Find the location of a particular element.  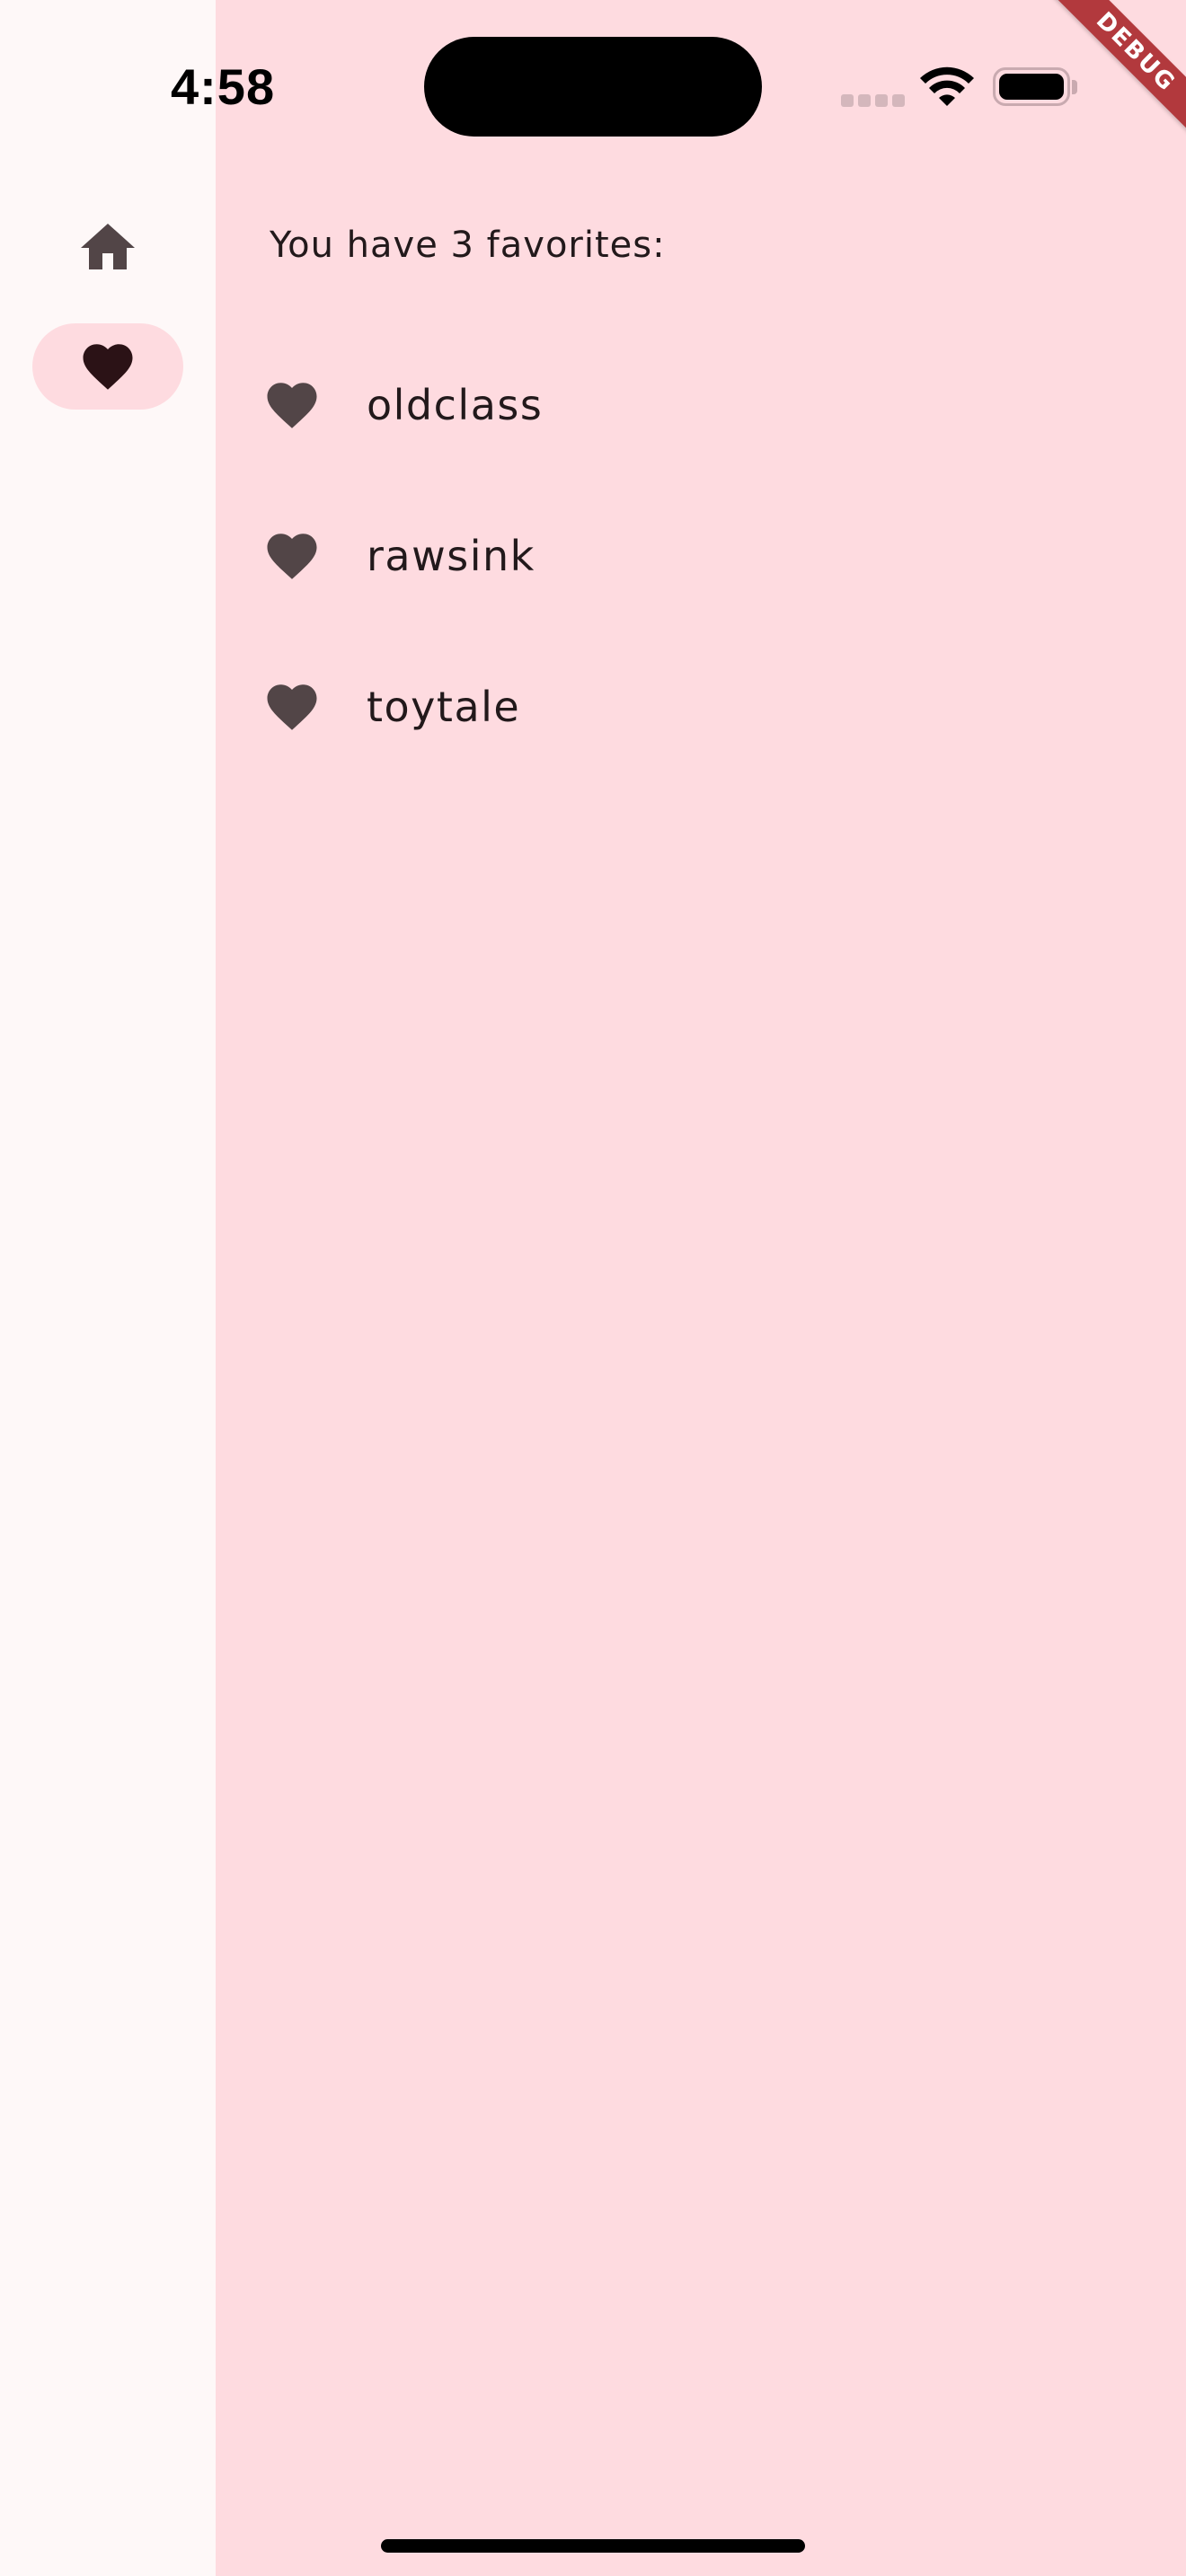

home-indicator is located at coordinates (593, 2546).